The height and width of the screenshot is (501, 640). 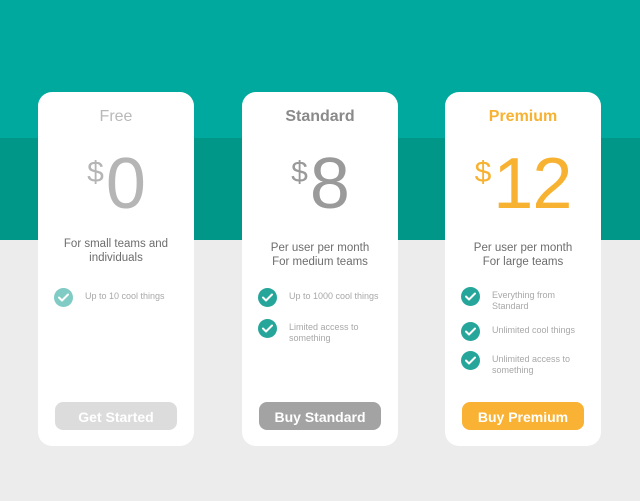 What do you see at coordinates (116, 244) in the screenshot?
I see `plan-description-line: For small teams and` at bounding box center [116, 244].